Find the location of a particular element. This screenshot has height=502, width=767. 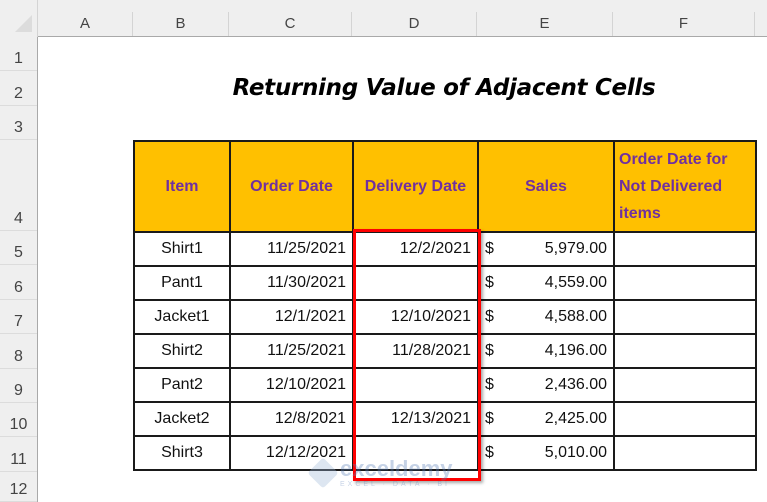

order-date-cell: 12/1/2021 is located at coordinates (291, 317).